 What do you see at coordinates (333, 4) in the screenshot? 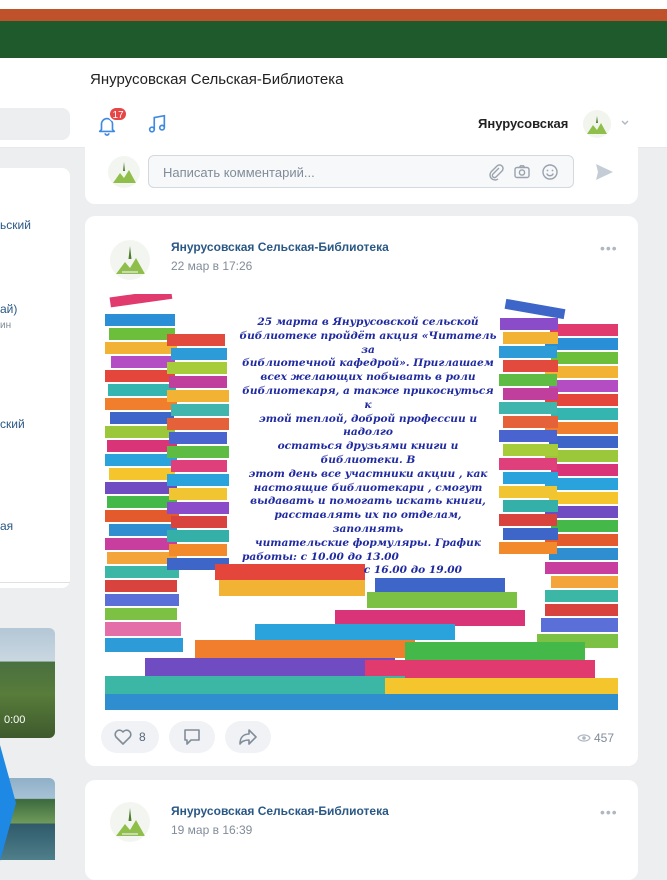
I see `top-white-band` at bounding box center [333, 4].